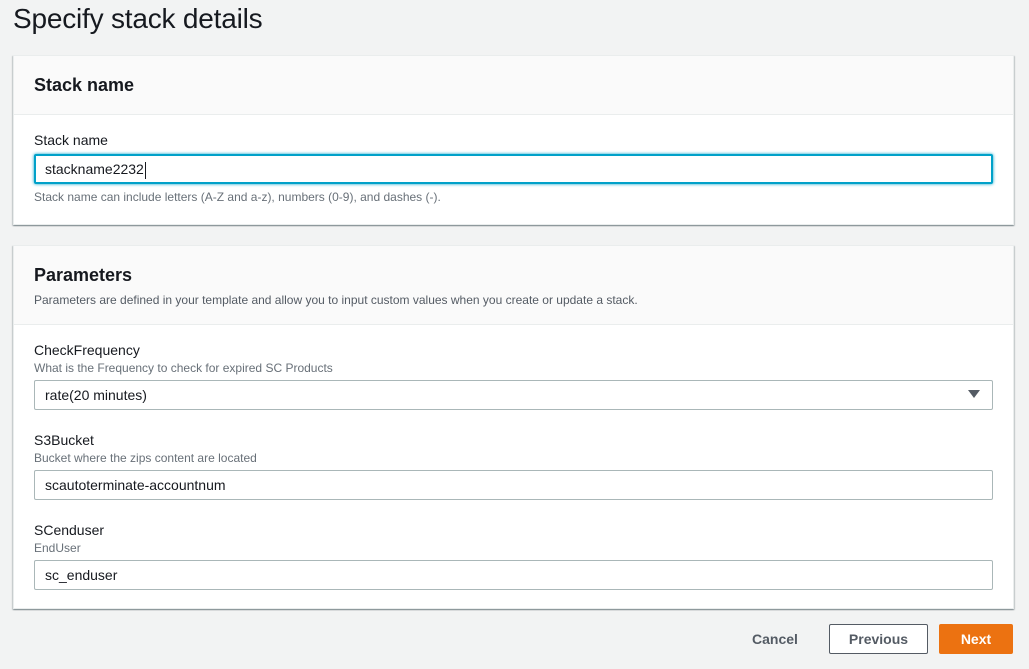  I want to click on param-label: CheckFrequency, so click(87, 350).